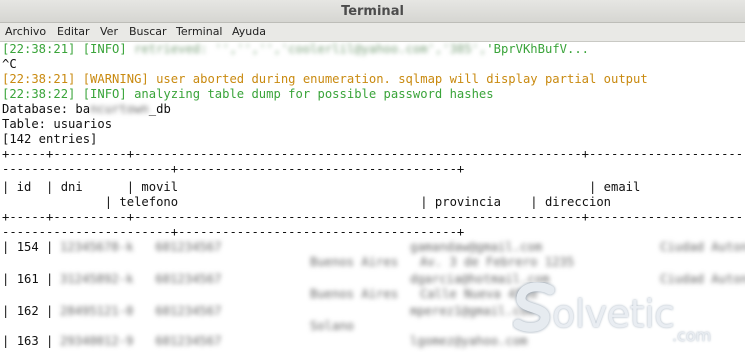  What do you see at coordinates (613, 314) in the screenshot?
I see `logo-text: olvetic` at bounding box center [613, 314].